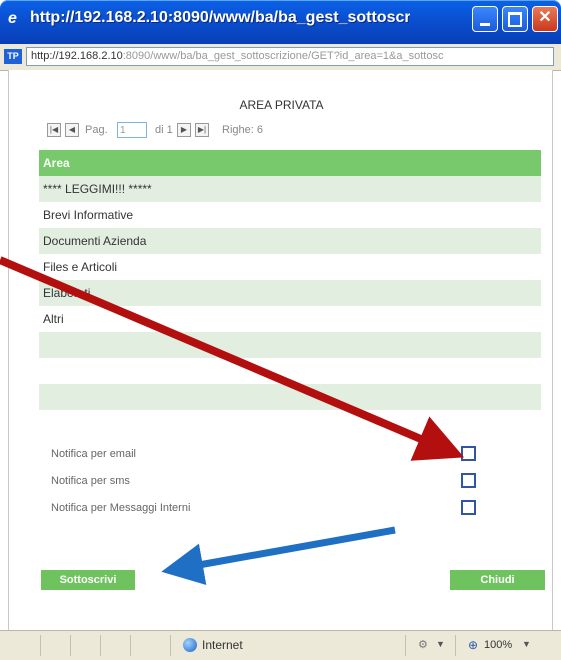 The height and width of the screenshot is (660, 561). Describe the element at coordinates (290, 319) in the screenshot. I see `grid-row: Altri` at that location.